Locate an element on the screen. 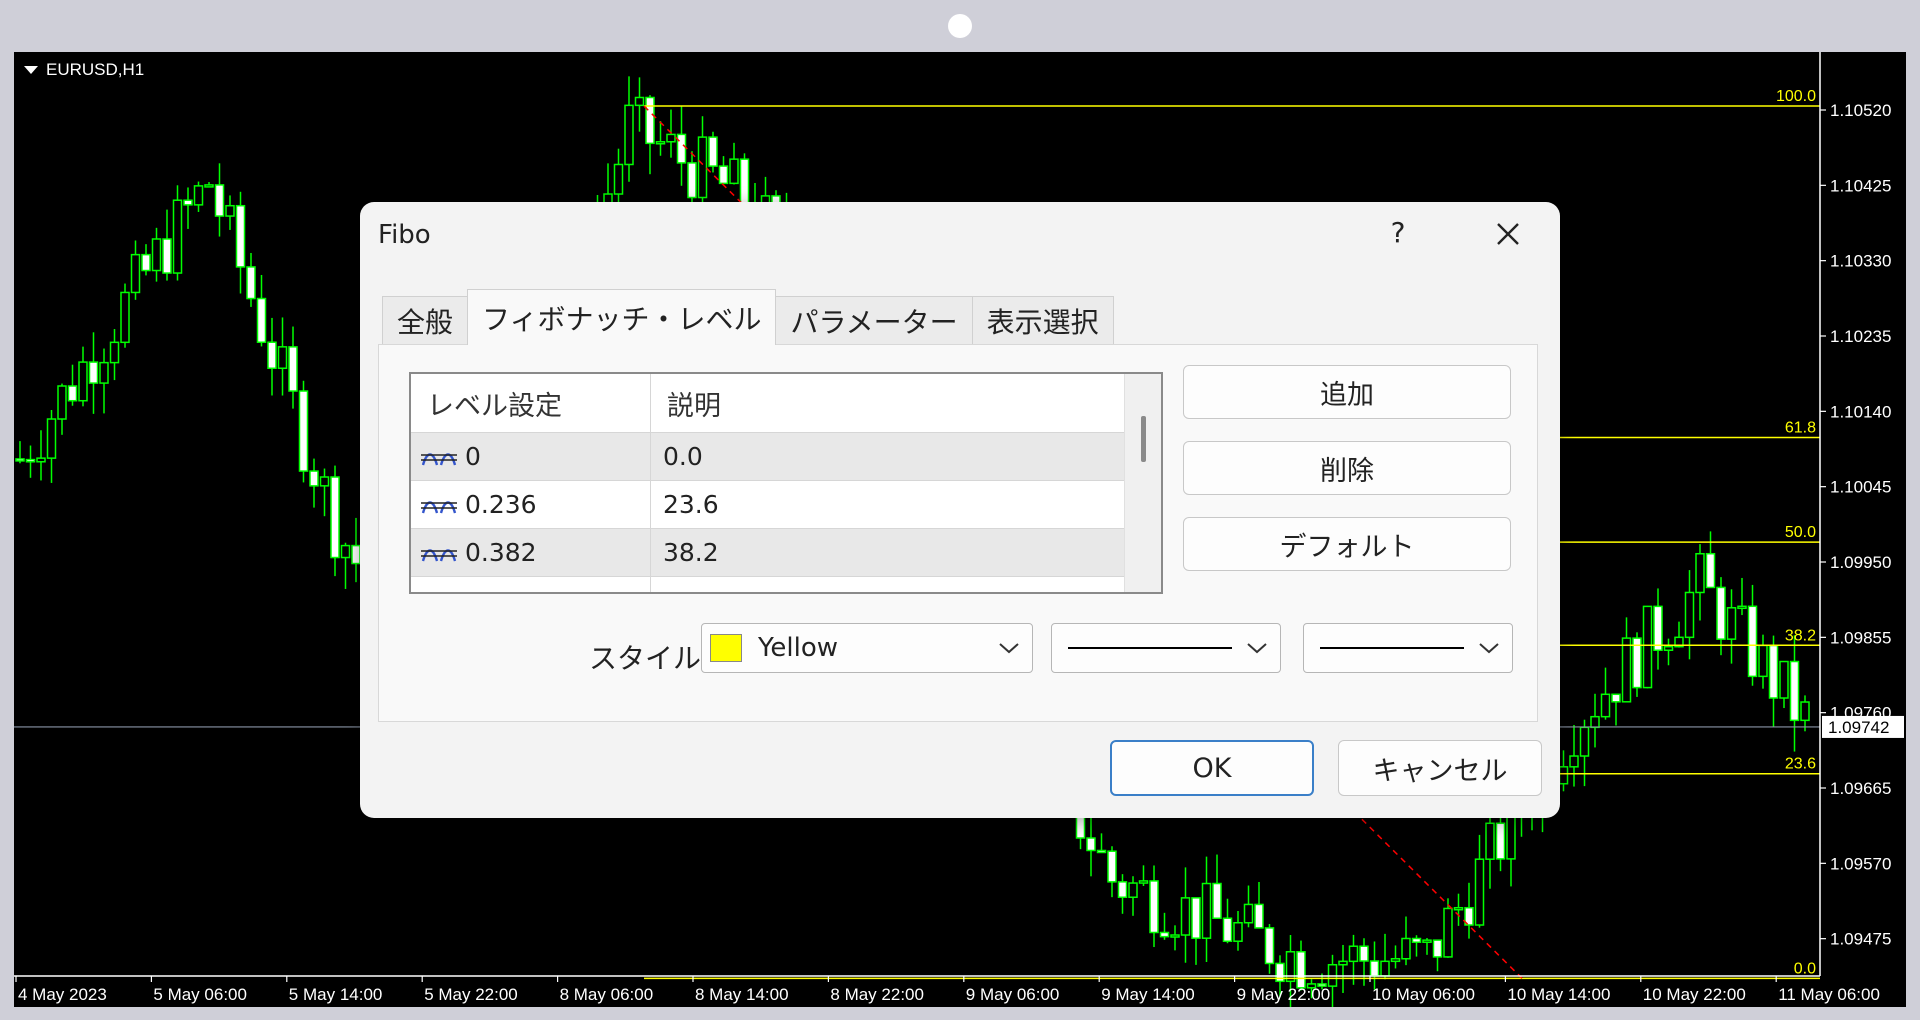 This screenshot has width=1920, height=1020. color-select: Yellow is located at coordinates (867, 648).